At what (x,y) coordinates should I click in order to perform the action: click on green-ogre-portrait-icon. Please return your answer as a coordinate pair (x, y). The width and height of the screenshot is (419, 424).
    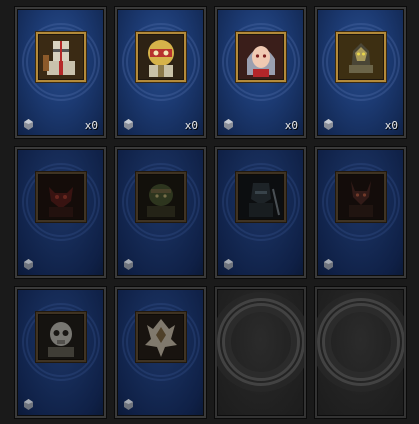
    Looking at the image, I should click on (160, 197).